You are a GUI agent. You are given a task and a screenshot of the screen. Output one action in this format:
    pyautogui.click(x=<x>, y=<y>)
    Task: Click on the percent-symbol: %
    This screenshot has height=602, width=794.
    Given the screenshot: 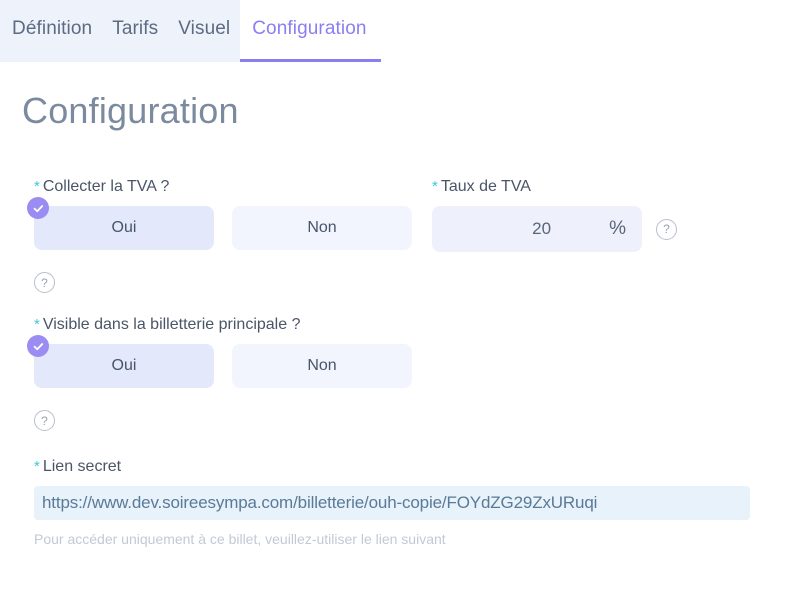 What is the action you would take?
    pyautogui.click(x=617, y=228)
    